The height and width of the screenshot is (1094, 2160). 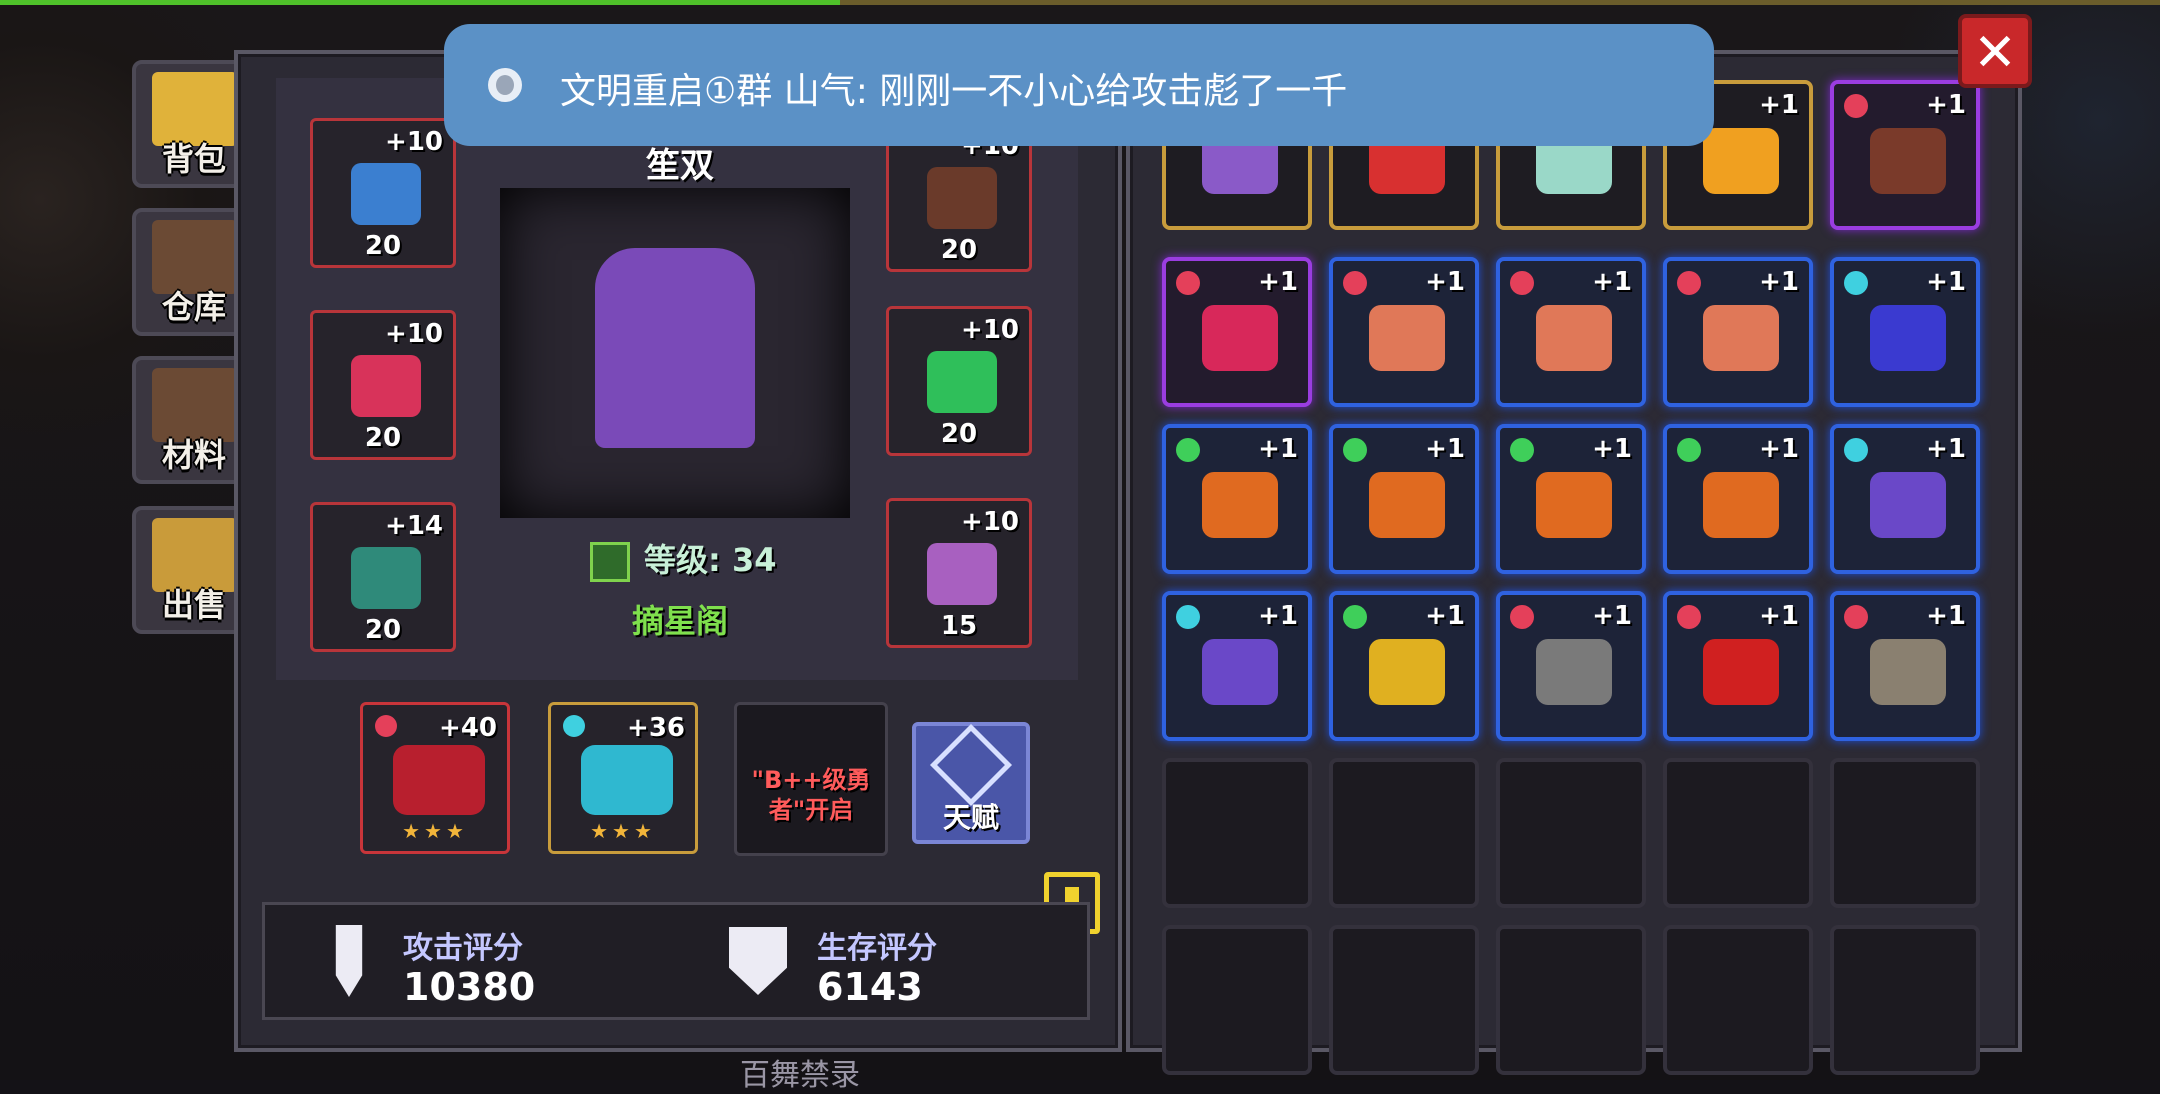 What do you see at coordinates (383, 385) in the screenshot?
I see `equip-slot-armor: +10 20` at bounding box center [383, 385].